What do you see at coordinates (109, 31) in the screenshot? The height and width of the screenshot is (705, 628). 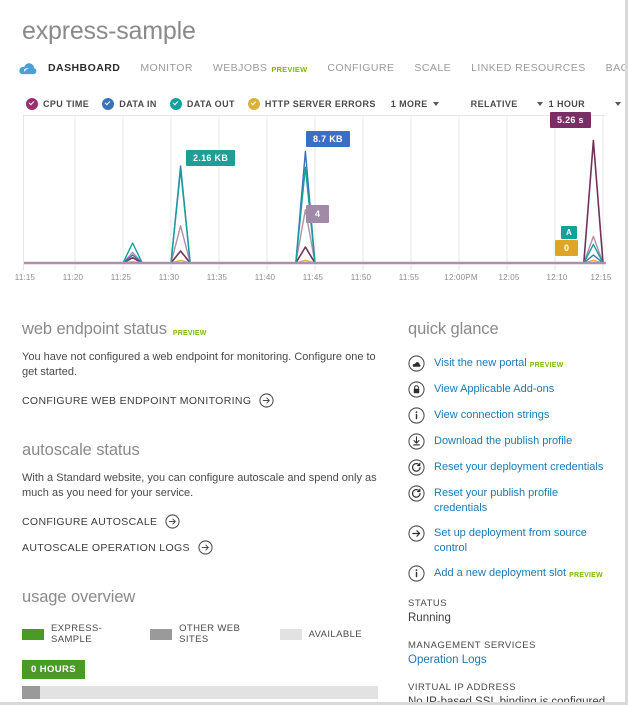 I see `page-title: express-sample` at bounding box center [109, 31].